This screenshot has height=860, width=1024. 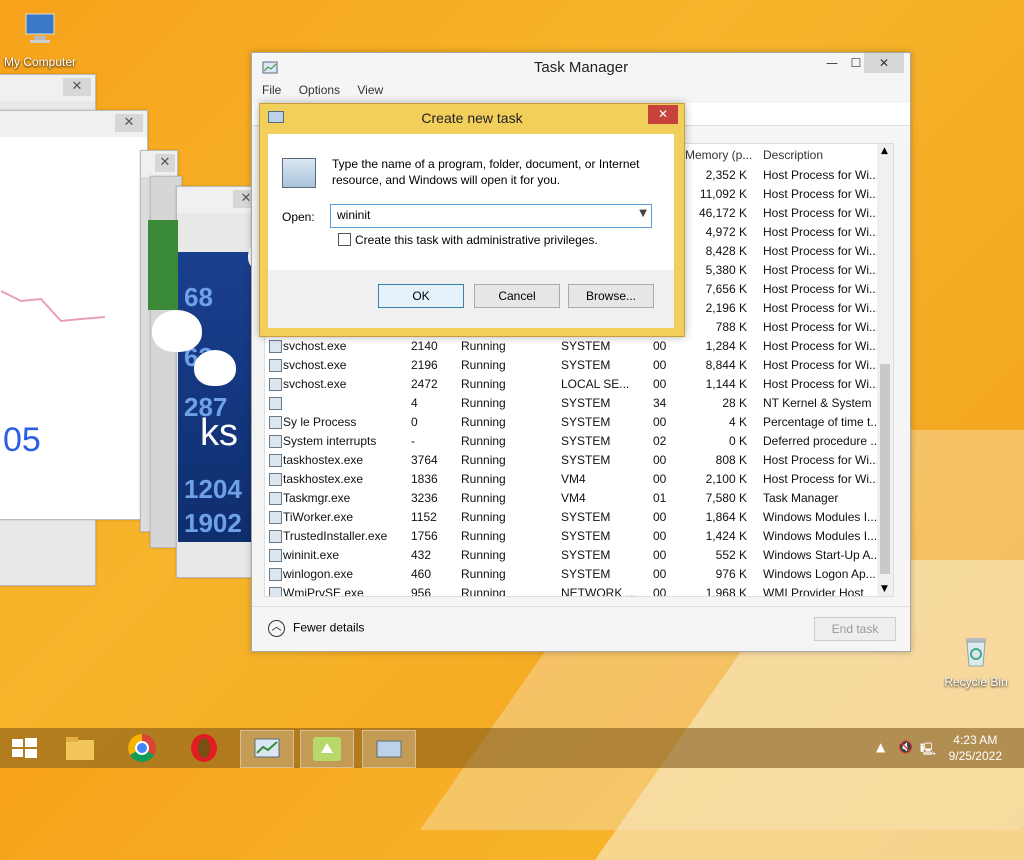 I want to click on run-dialog-taskbar-button, so click(x=389, y=749).